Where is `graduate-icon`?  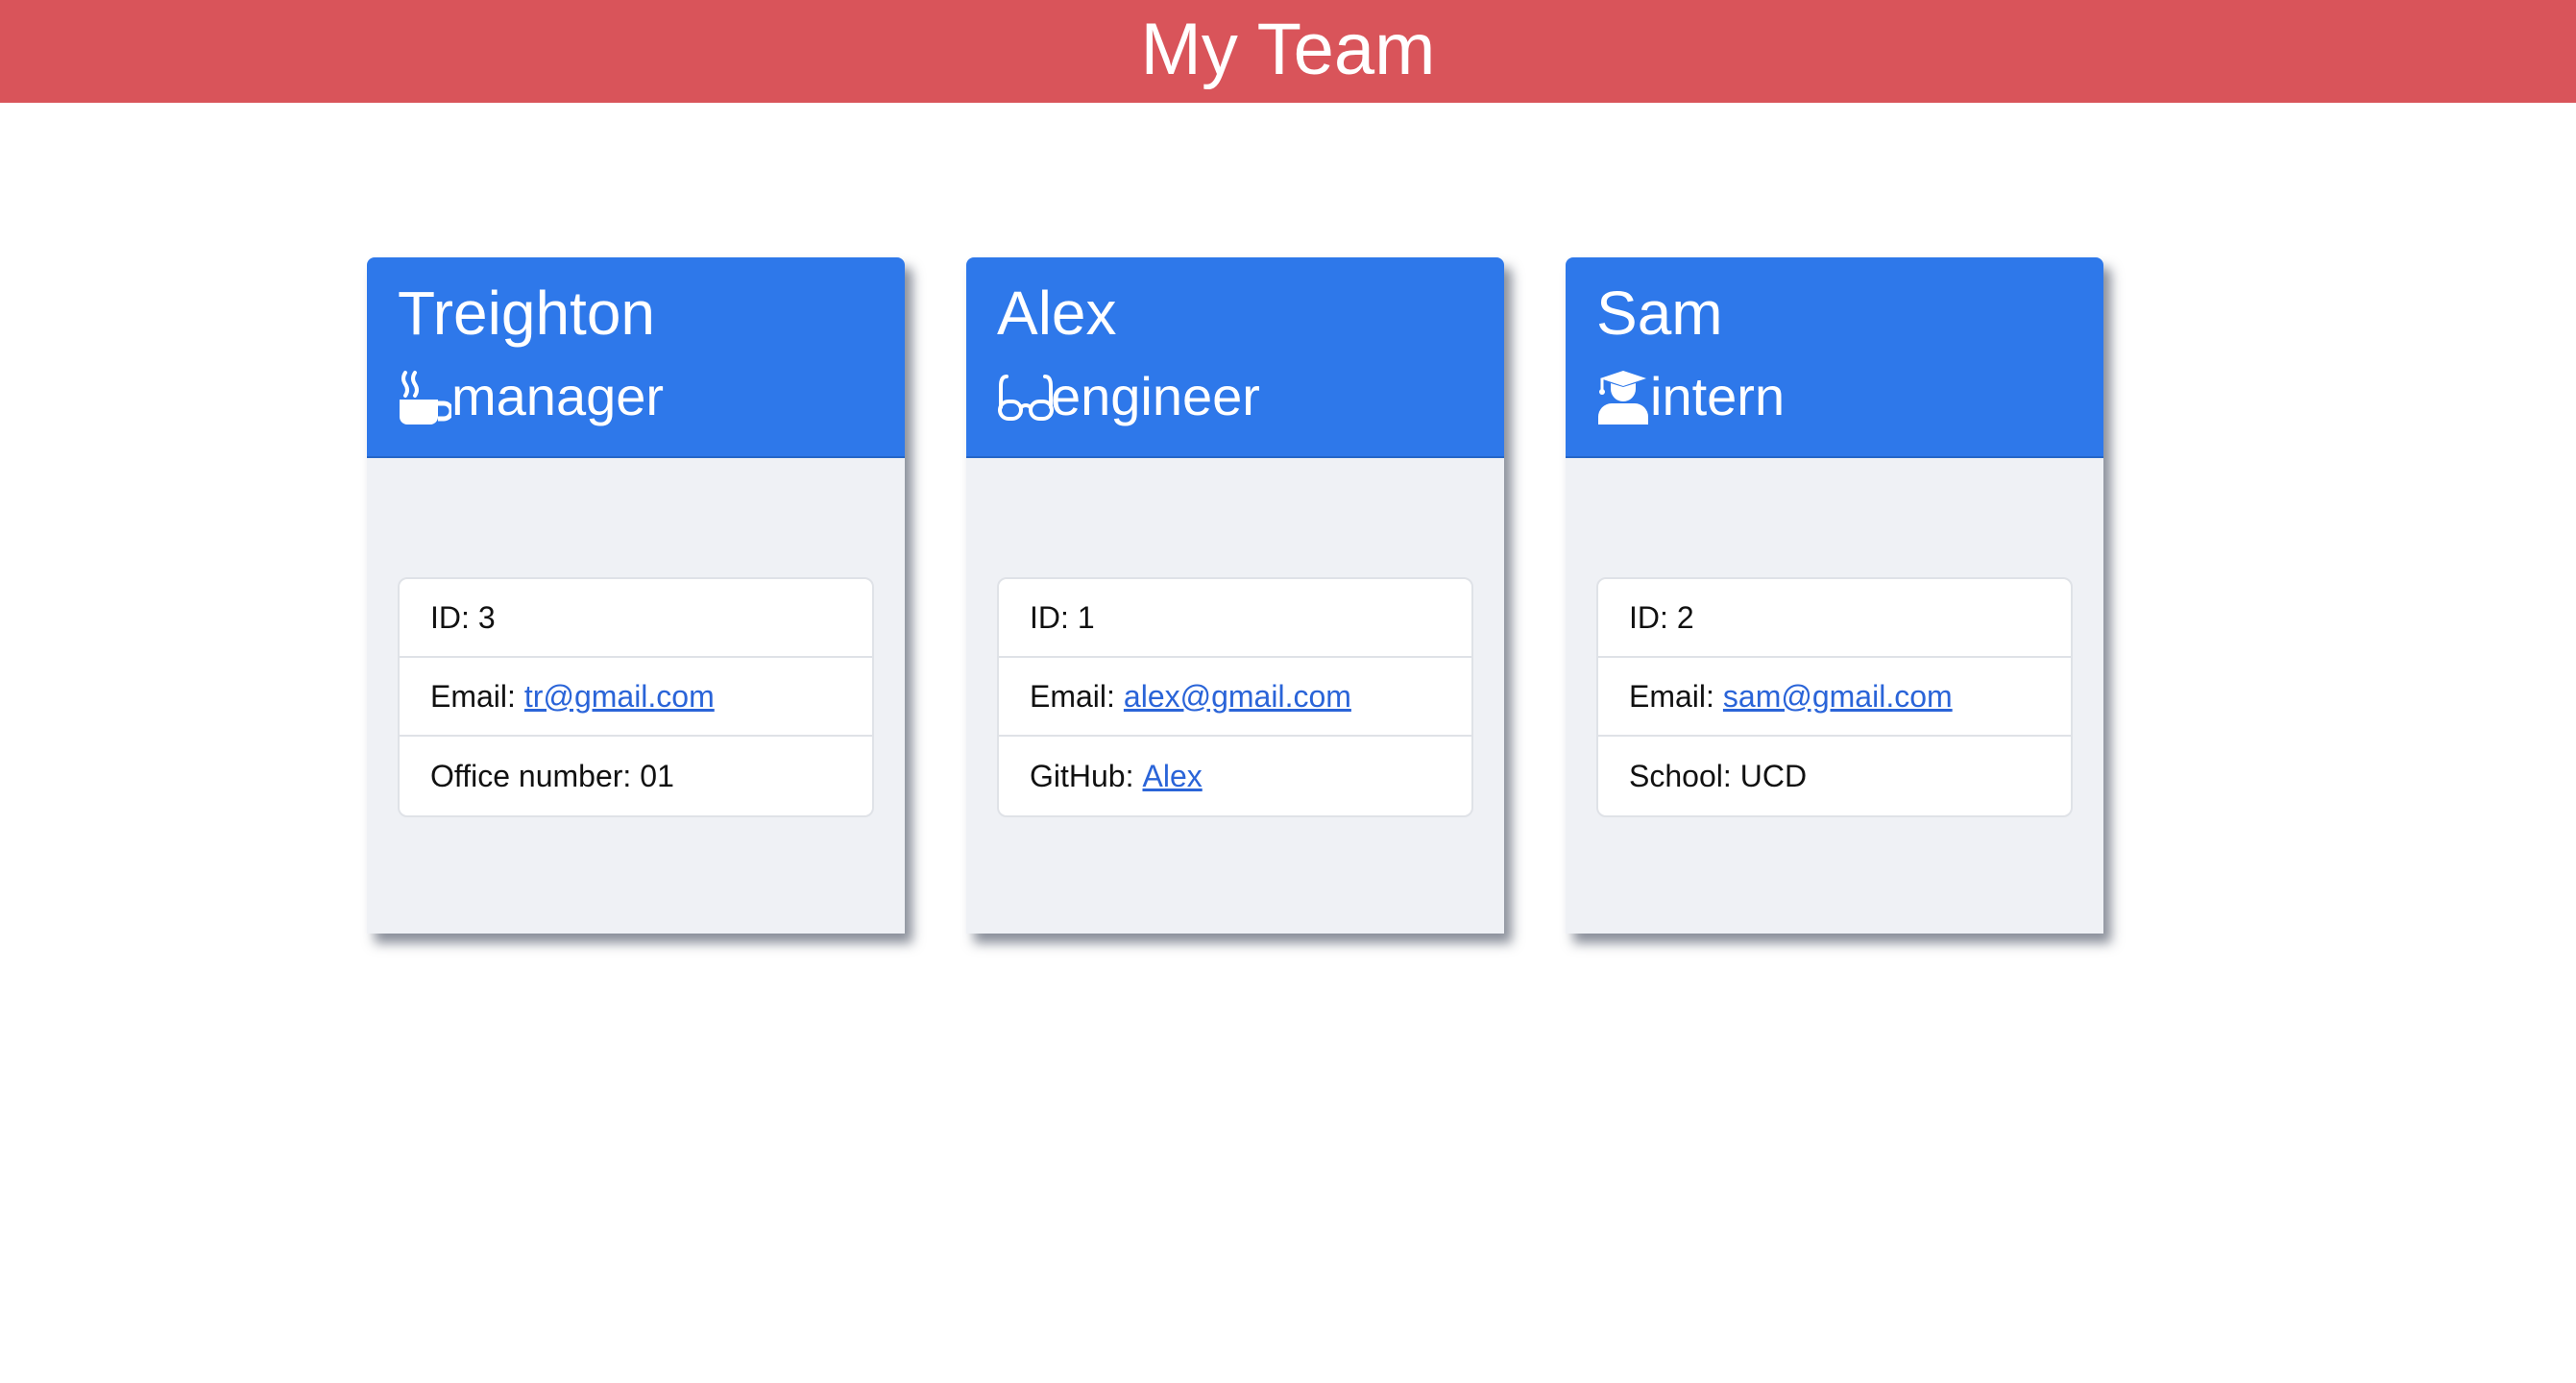
graduate-icon is located at coordinates (1623, 397).